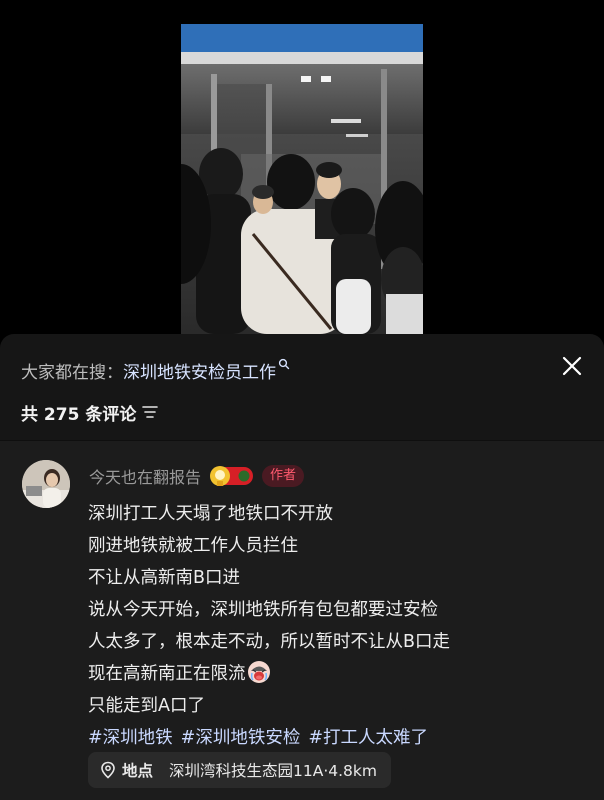 The height and width of the screenshot is (800, 604). What do you see at coordinates (145, 476) in the screenshot?
I see `username: 今天也在翻报告` at bounding box center [145, 476].